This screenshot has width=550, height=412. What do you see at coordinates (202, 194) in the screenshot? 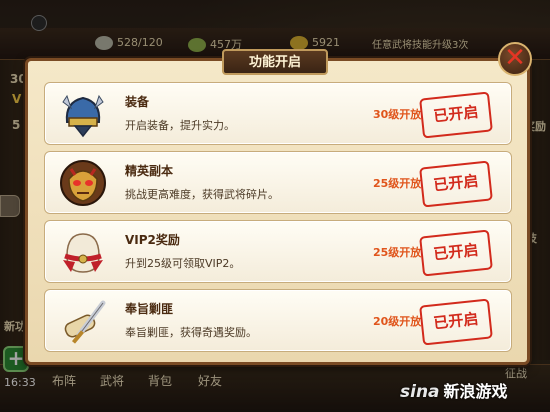
I see `feature-desc: 挑战更高难度，获得武将碎片。` at bounding box center [202, 194].